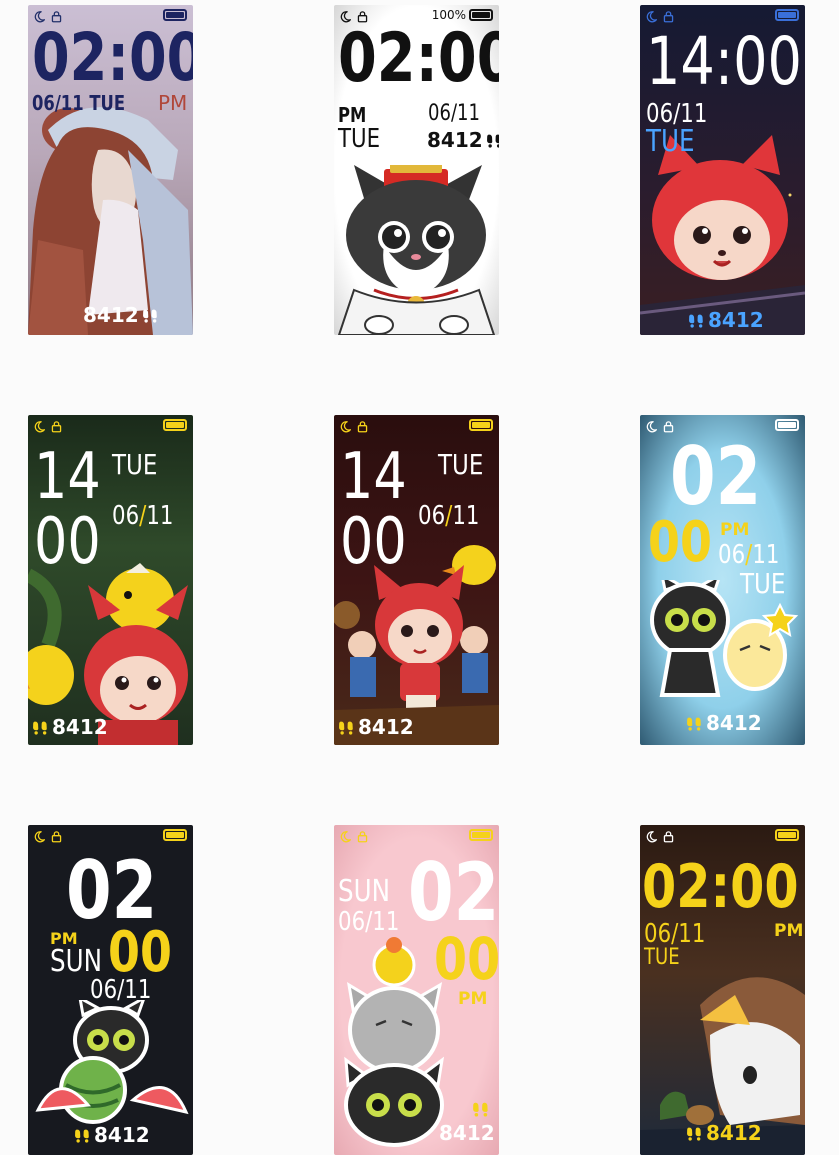 The image size is (839, 1155). I want to click on watch-face-girl: 02:00 06/11 TUE PM 8412, so click(110, 170).